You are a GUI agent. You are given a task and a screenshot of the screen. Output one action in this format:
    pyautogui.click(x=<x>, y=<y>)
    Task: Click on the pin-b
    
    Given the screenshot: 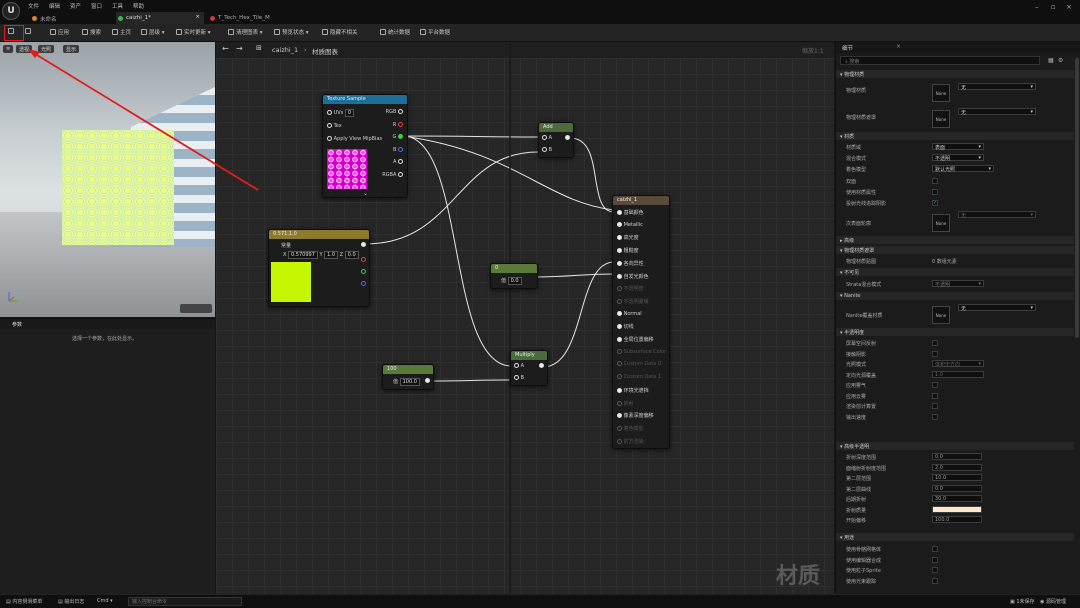 What is the action you would take?
    pyautogui.click(x=363, y=284)
    